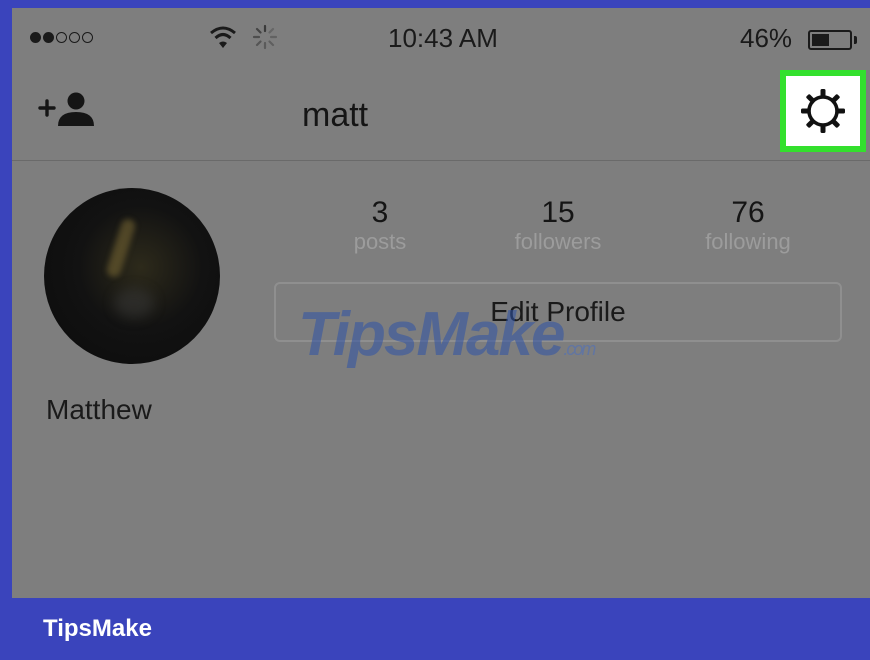  What do you see at coordinates (820, 40) in the screenshot?
I see `battery-fill` at bounding box center [820, 40].